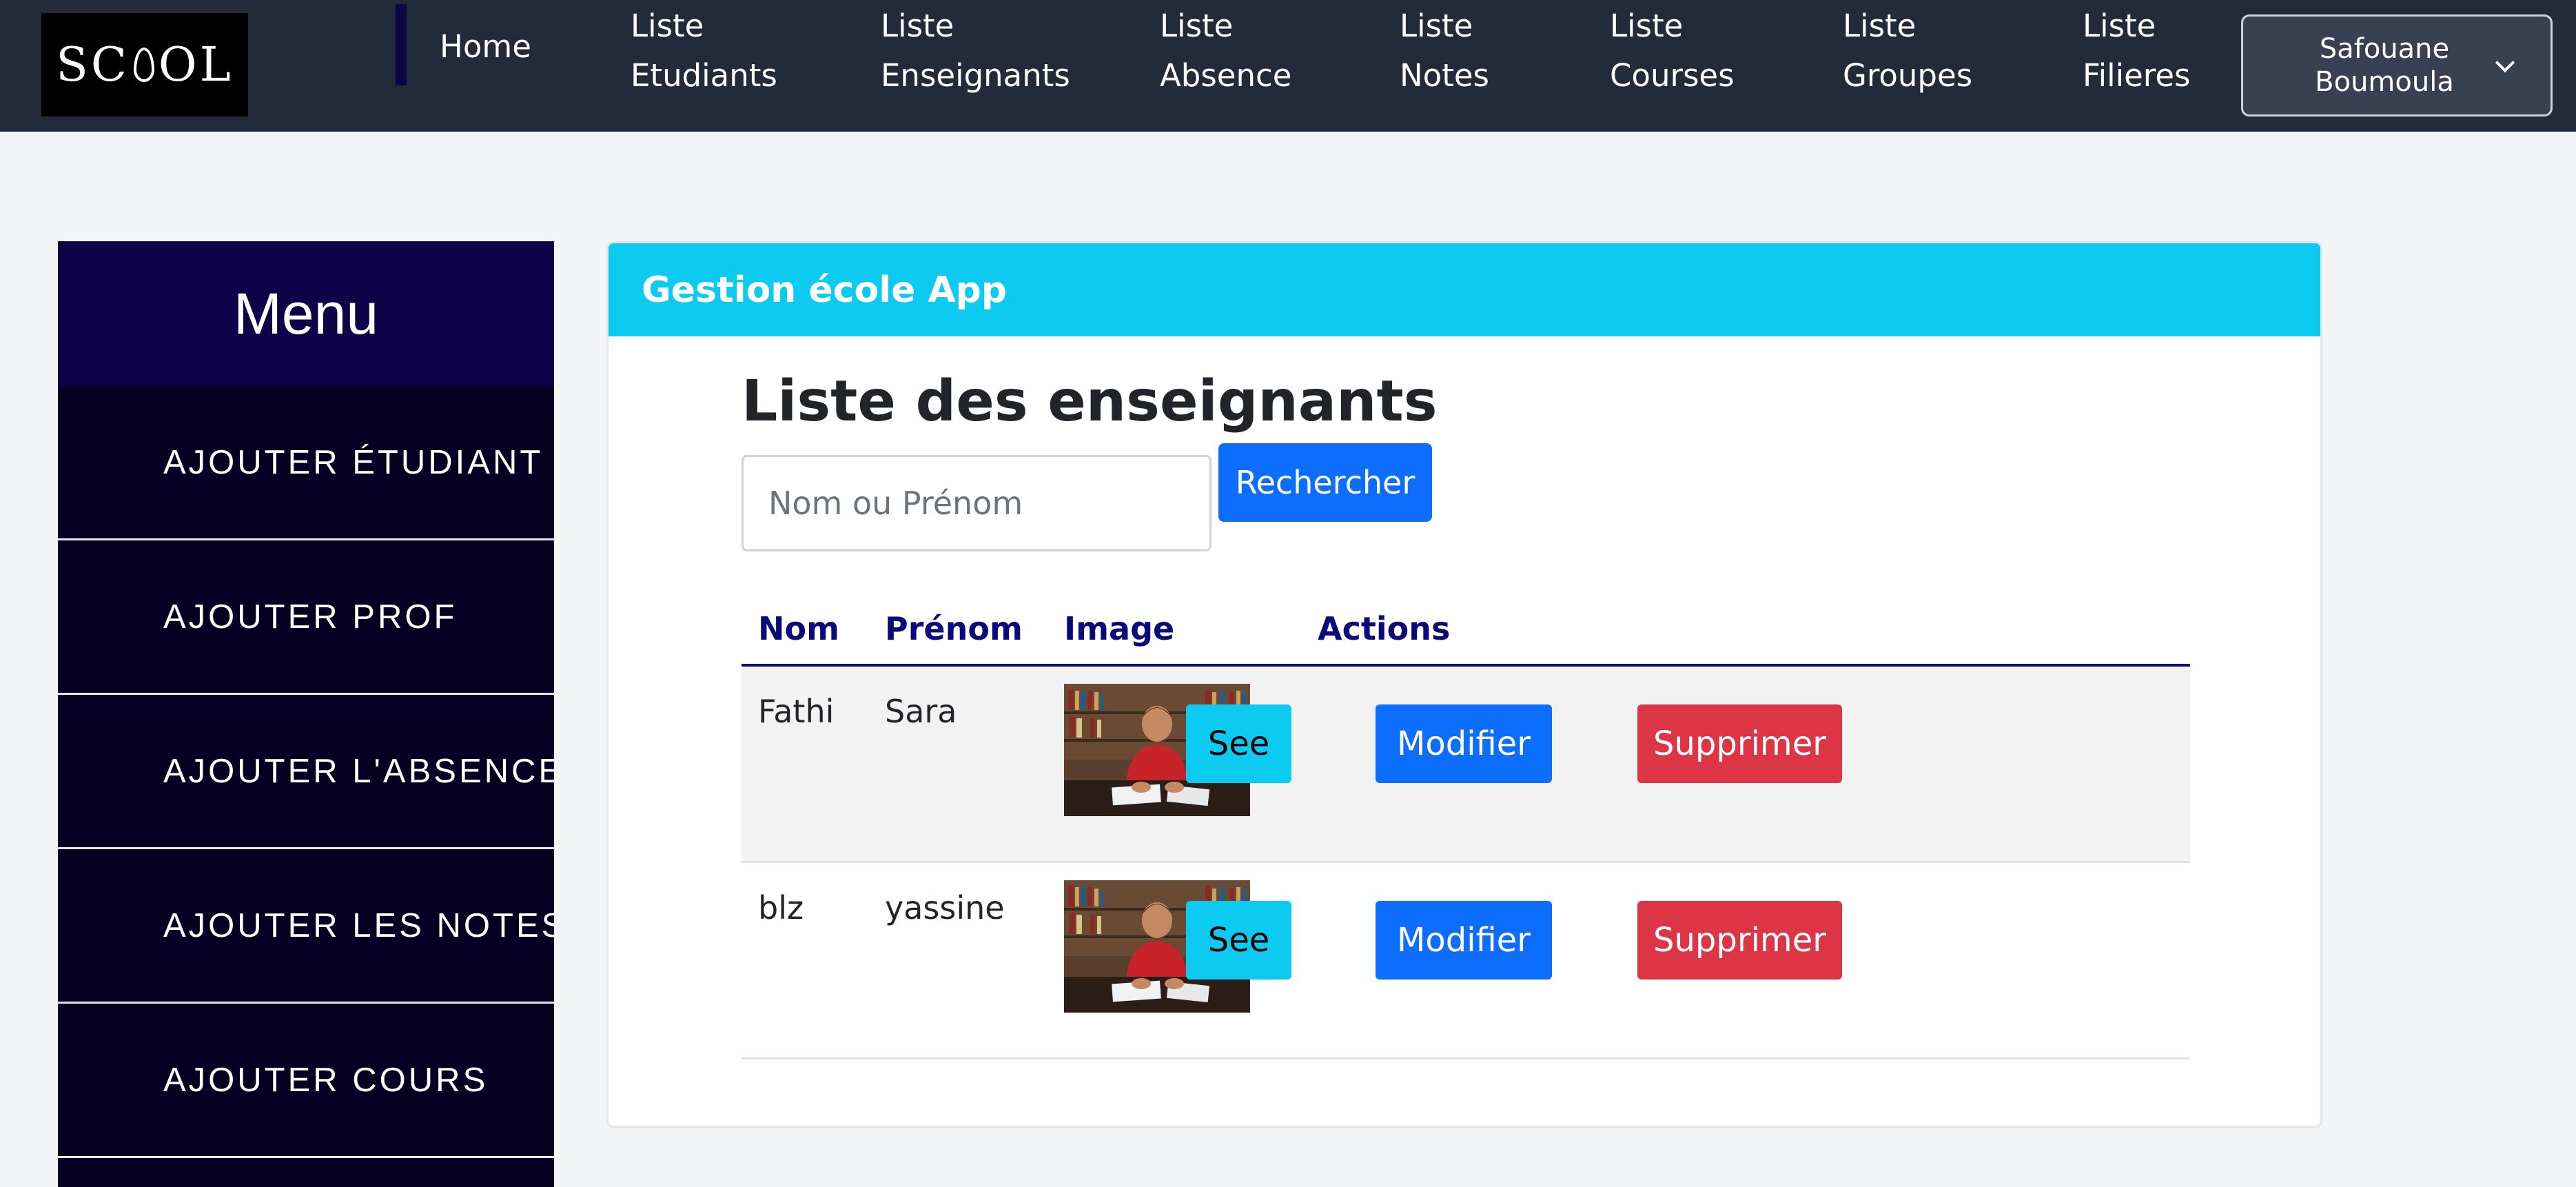 Image resolution: width=2576 pixels, height=1187 pixels. I want to click on column-header-prenom: Prénom, so click(954, 628).